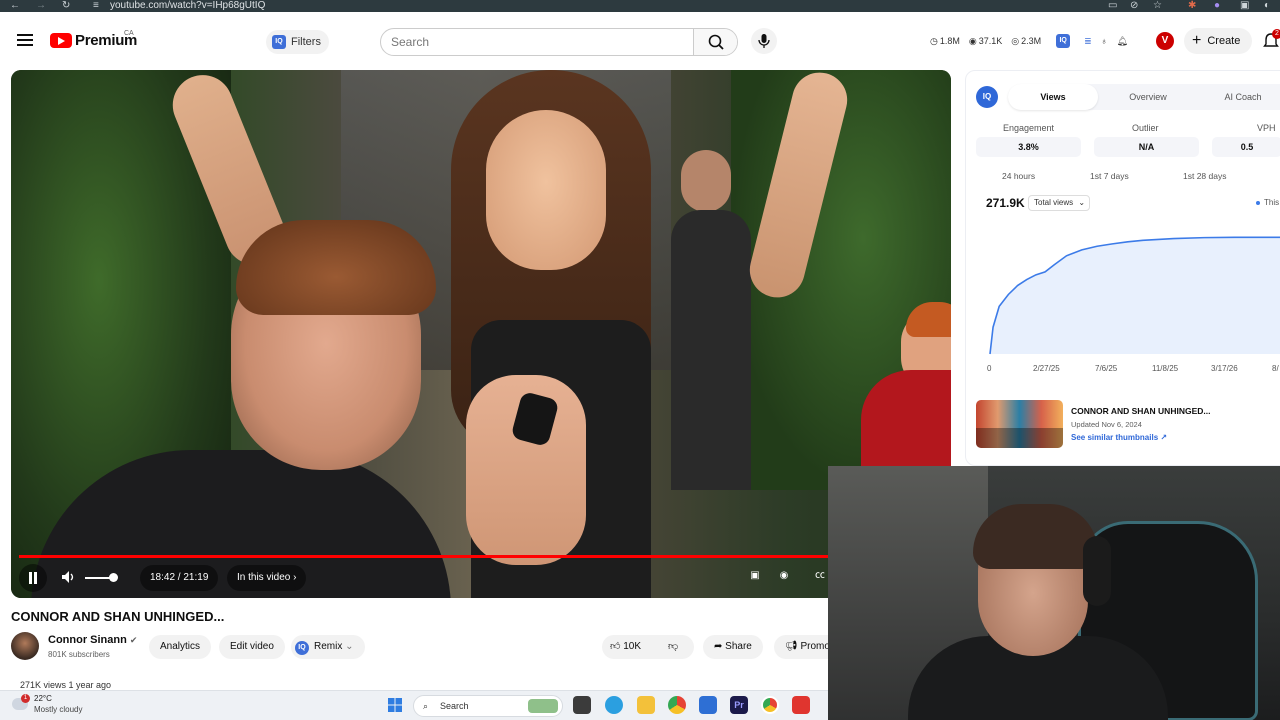 This screenshot has height=720, width=1280. What do you see at coordinates (1109, 176) in the screenshot?
I see `range-option: 1st 7 days` at bounding box center [1109, 176].